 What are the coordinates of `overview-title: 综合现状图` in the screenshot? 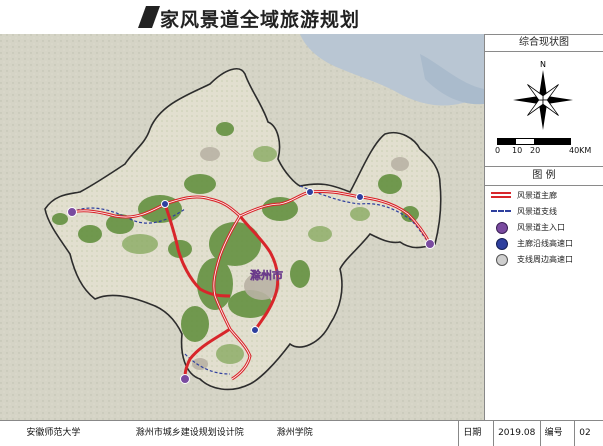 It's located at (544, 43).